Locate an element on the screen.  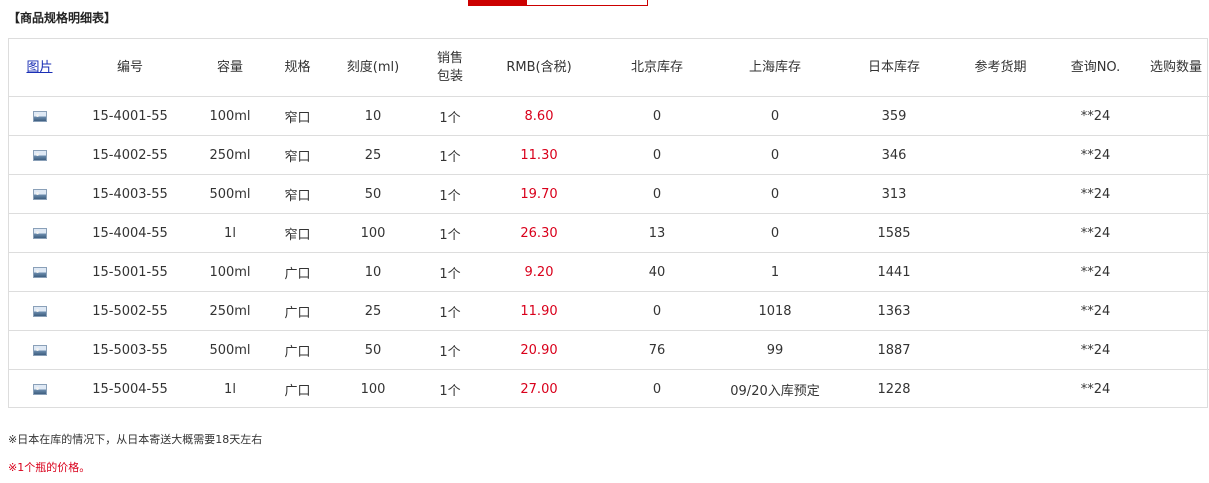
col-header-query: 查询NO. is located at coordinates (1095, 68).